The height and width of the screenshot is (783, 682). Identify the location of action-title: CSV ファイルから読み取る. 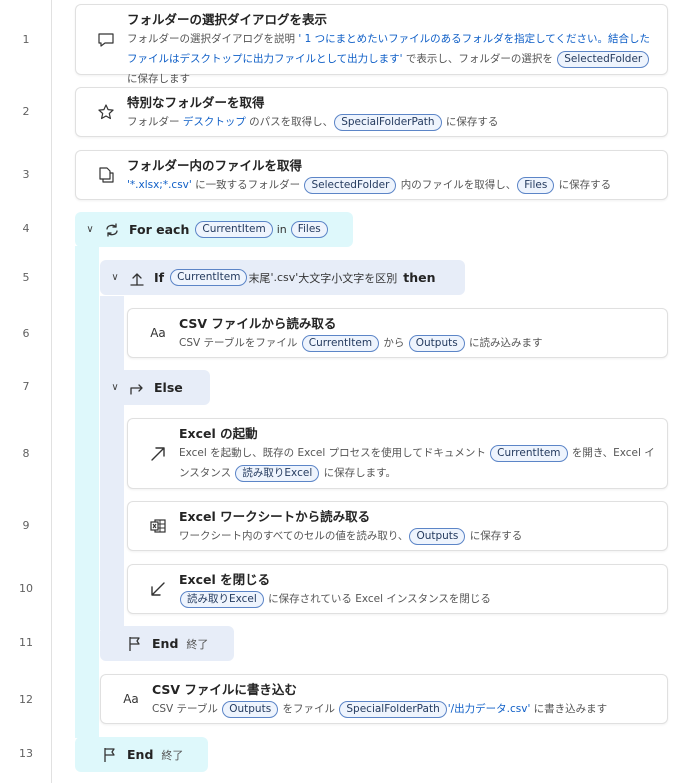
(258, 323).